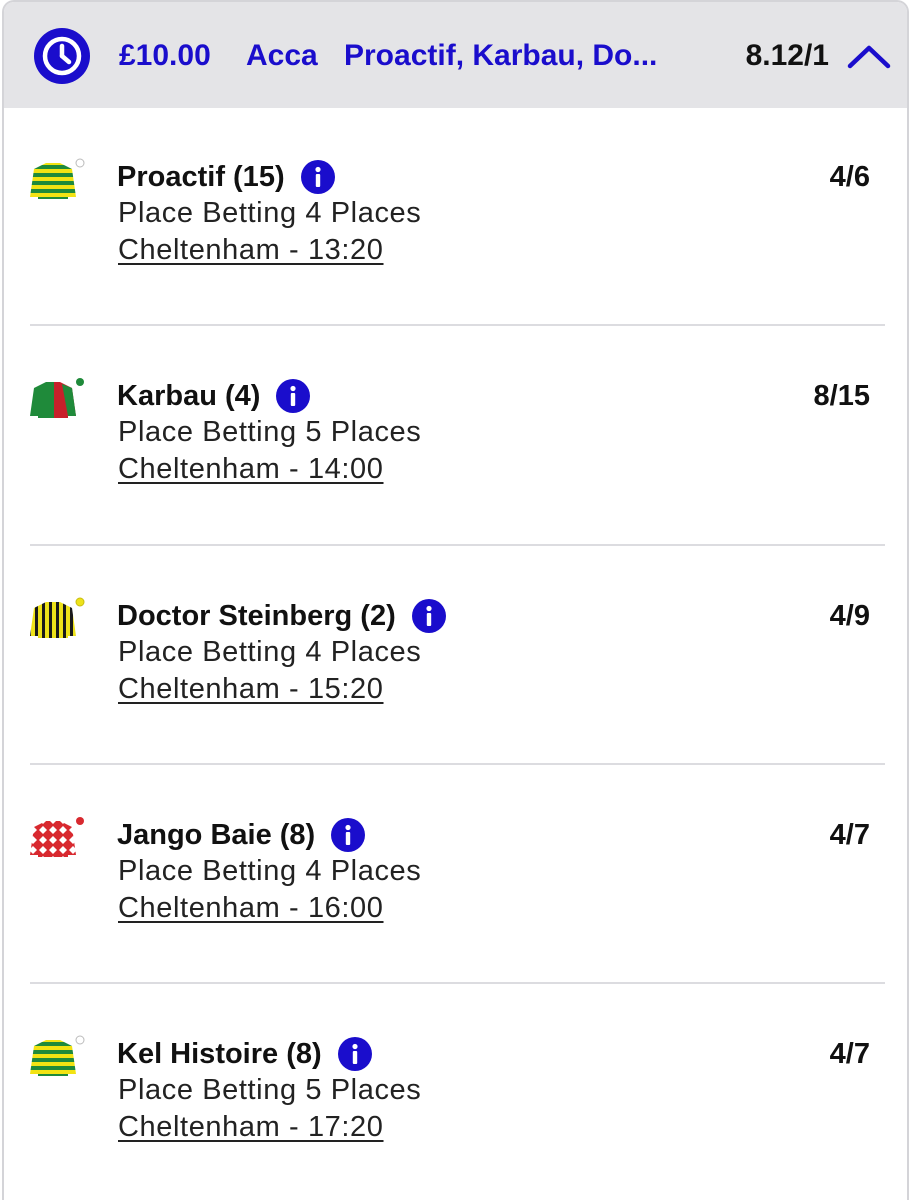 The image size is (911, 1200). I want to click on event-link: Cheltenham - 14:00, so click(251, 469).